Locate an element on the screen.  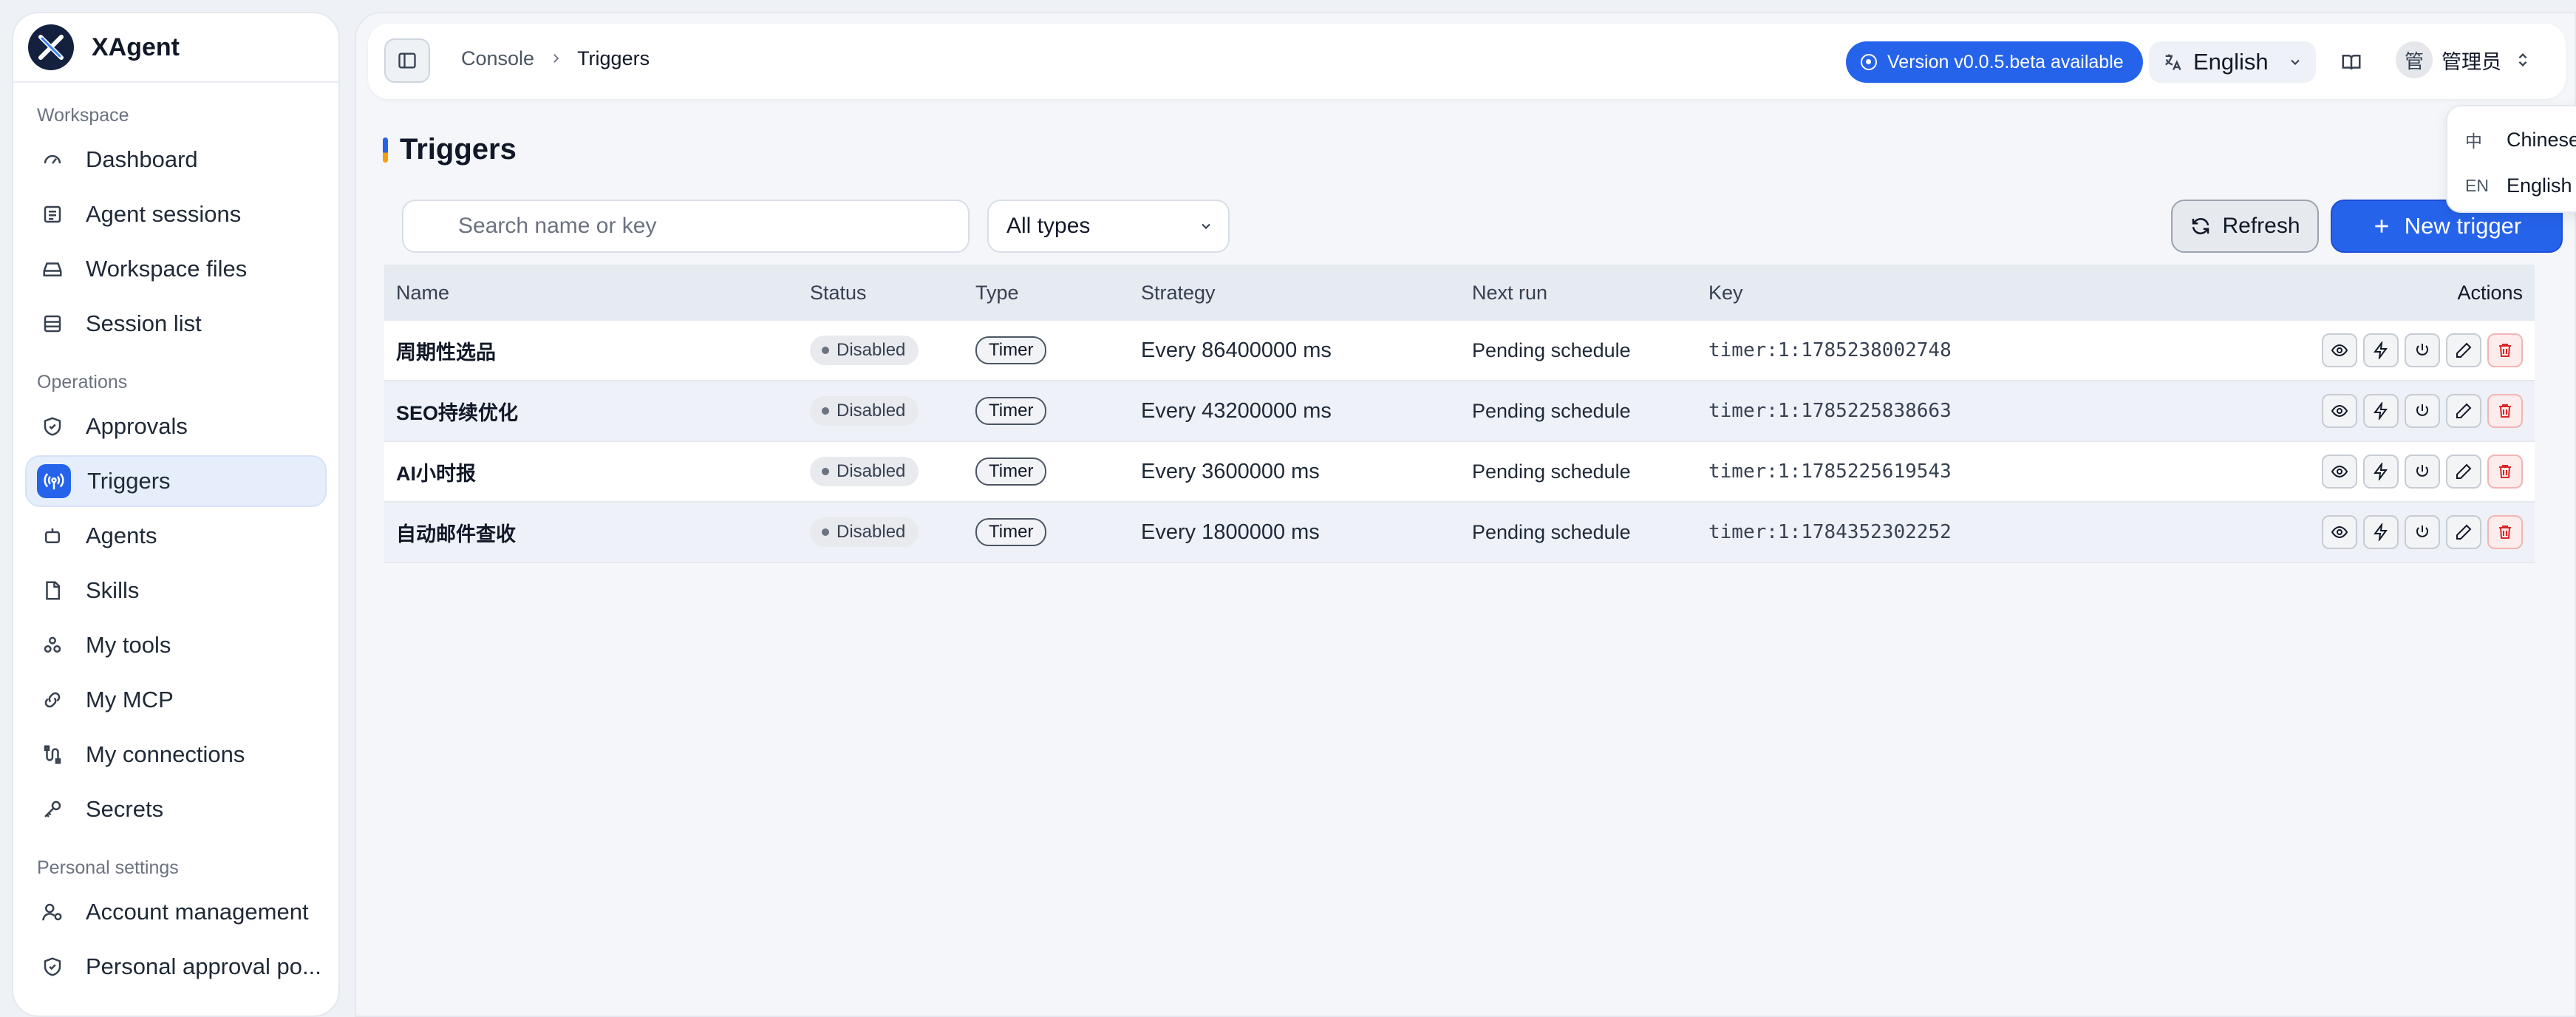
header-strategy: Strategy is located at coordinates (1178, 292).